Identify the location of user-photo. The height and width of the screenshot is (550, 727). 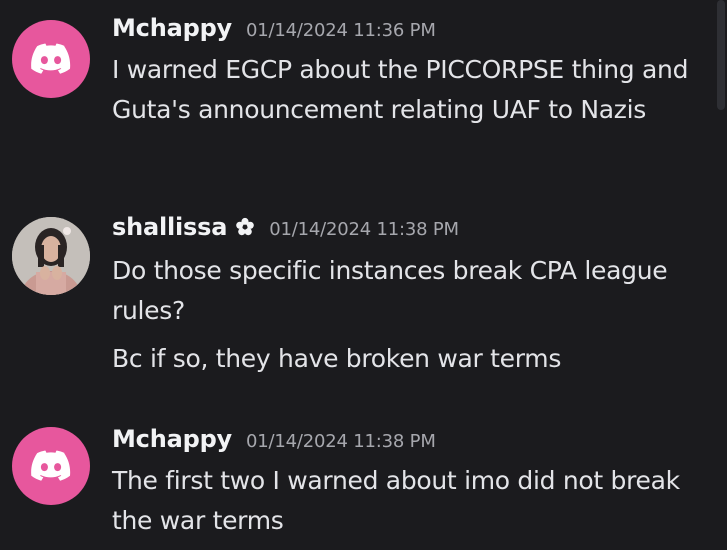
(51, 256).